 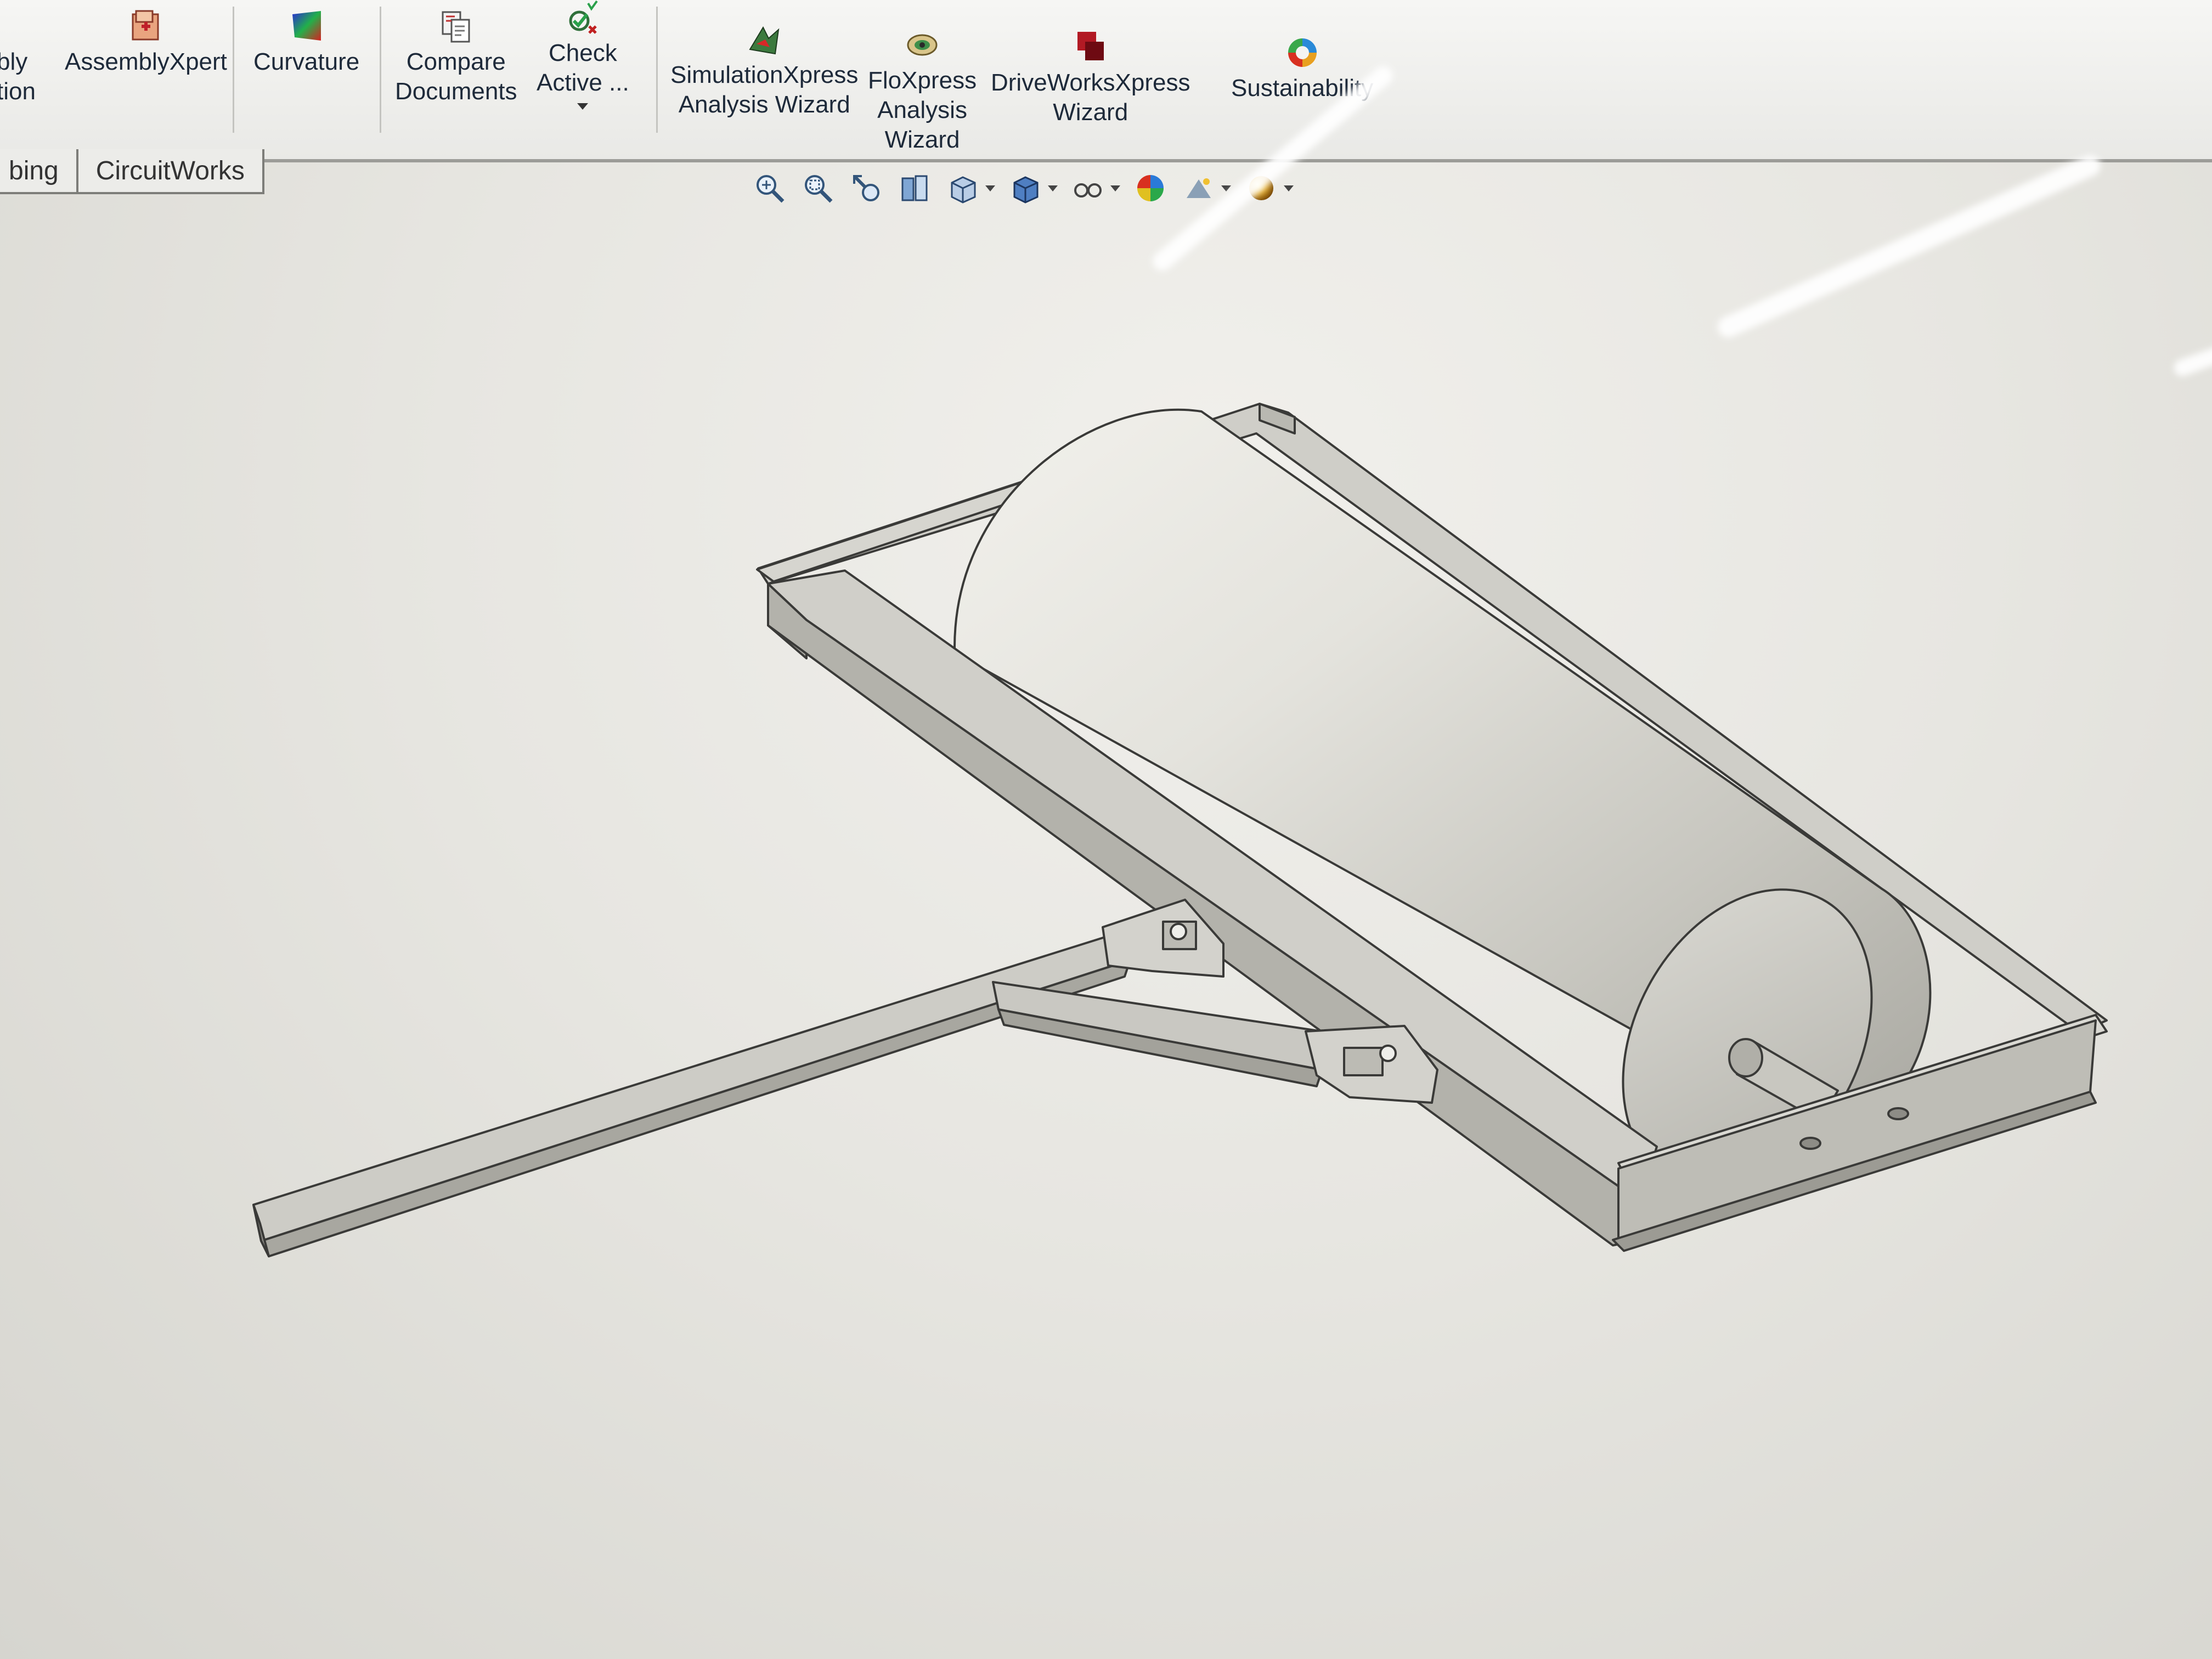 I want to click on tongue-brace, so click(x=1157, y=1034).